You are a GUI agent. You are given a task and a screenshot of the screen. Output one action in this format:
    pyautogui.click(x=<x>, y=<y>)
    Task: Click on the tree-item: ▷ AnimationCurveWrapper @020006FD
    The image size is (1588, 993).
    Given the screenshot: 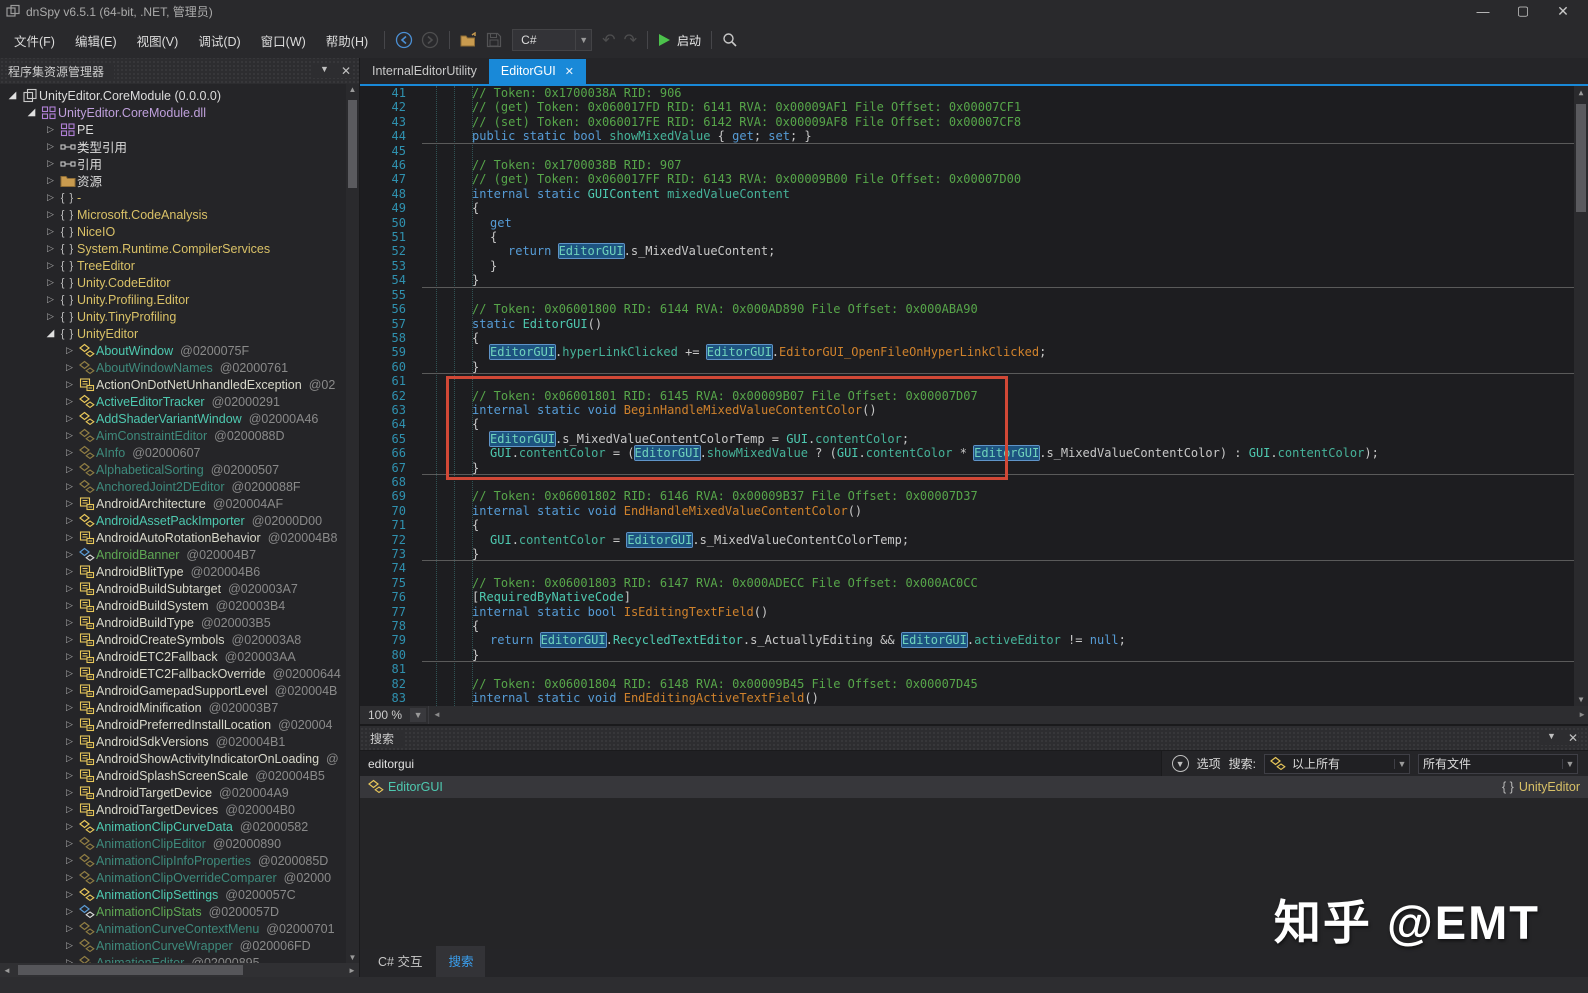 What is the action you would take?
    pyautogui.click(x=179, y=945)
    